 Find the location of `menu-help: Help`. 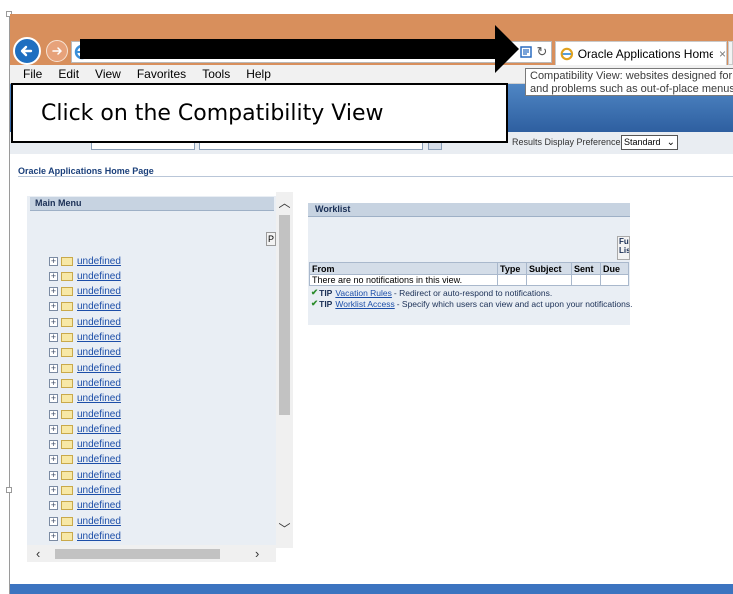

menu-help: Help is located at coordinates (258, 74).